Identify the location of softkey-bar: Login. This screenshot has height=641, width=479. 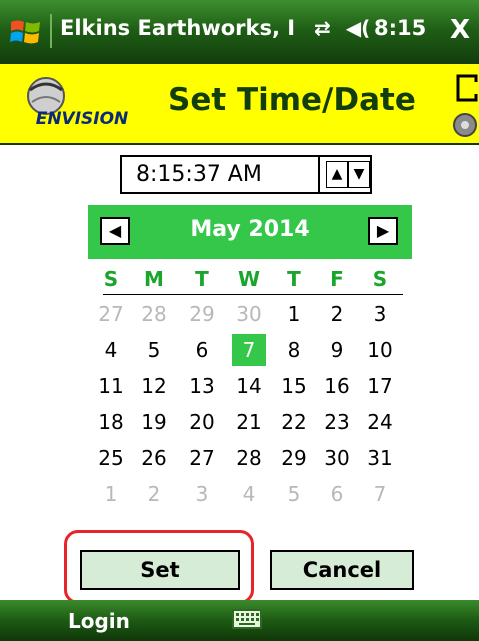
(239, 620).